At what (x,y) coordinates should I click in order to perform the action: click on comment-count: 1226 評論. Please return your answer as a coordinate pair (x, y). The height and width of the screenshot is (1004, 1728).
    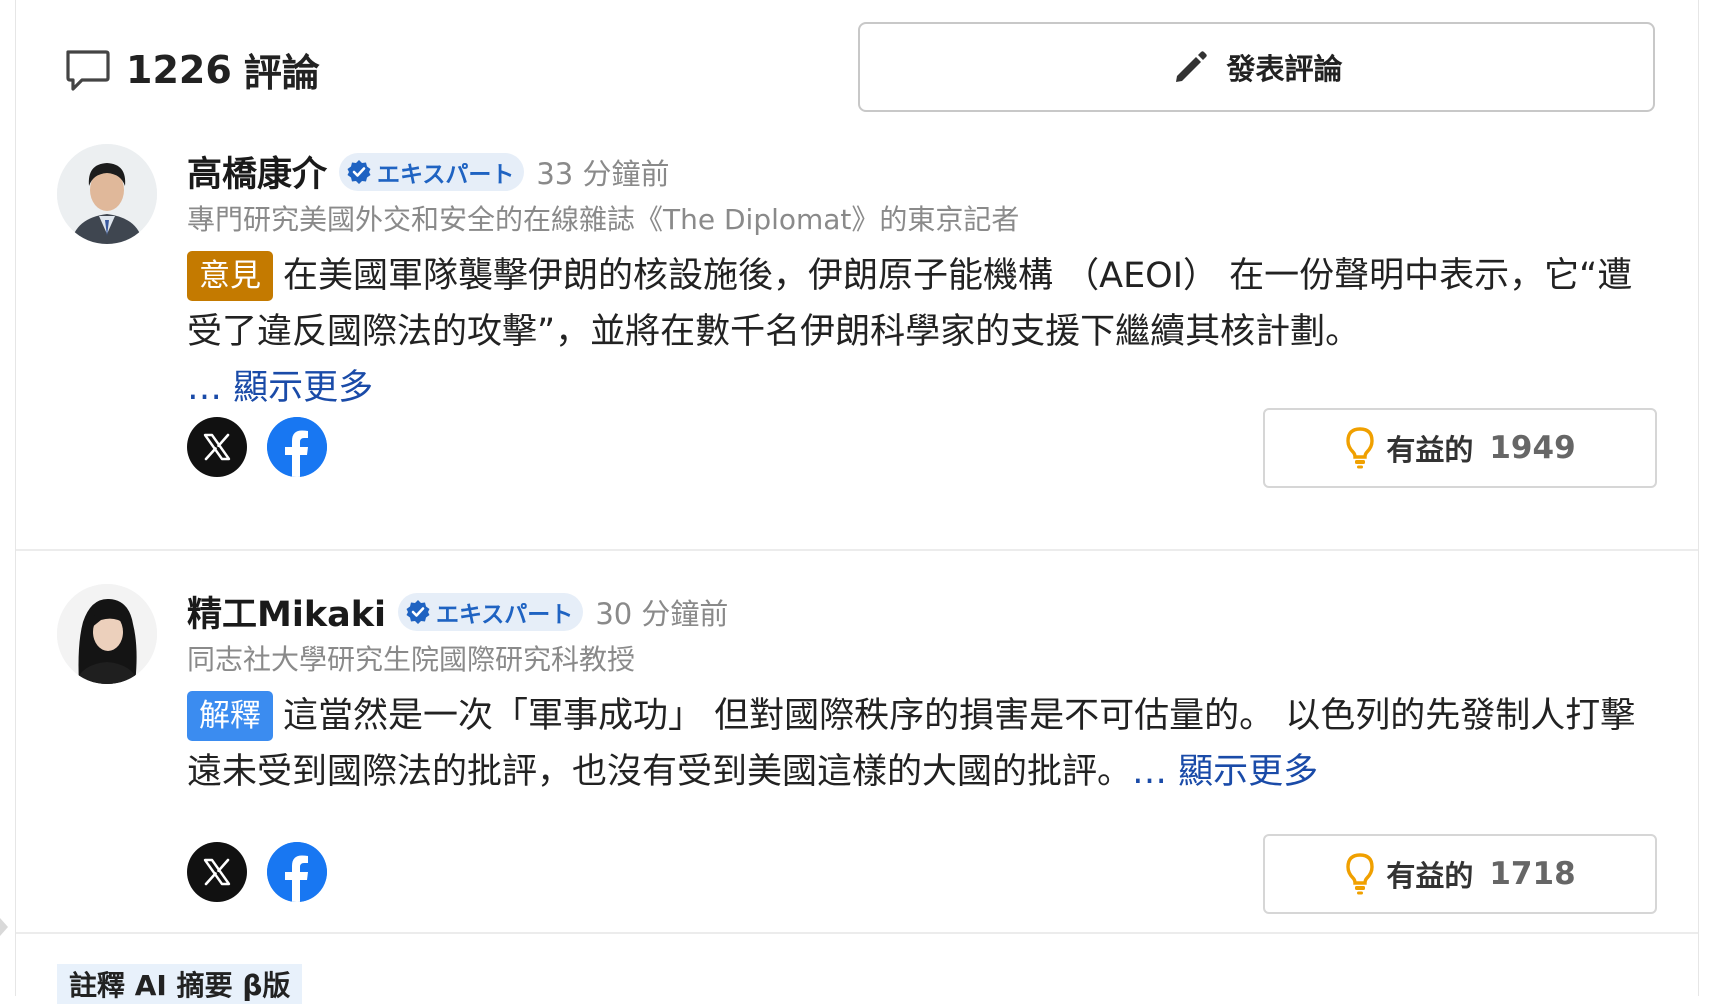
    Looking at the image, I should click on (191, 69).